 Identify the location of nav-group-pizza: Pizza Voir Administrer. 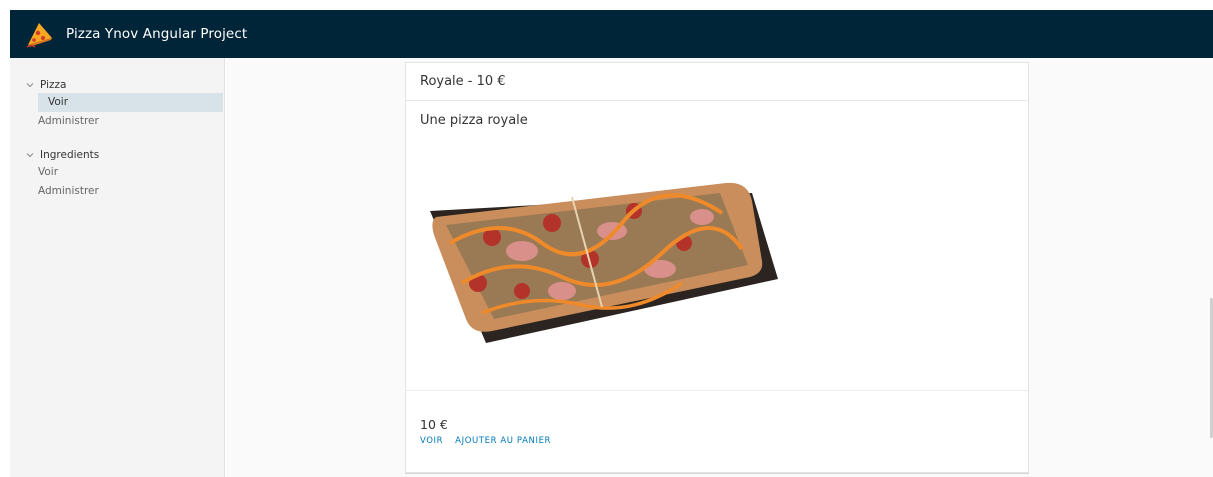
(117, 103).